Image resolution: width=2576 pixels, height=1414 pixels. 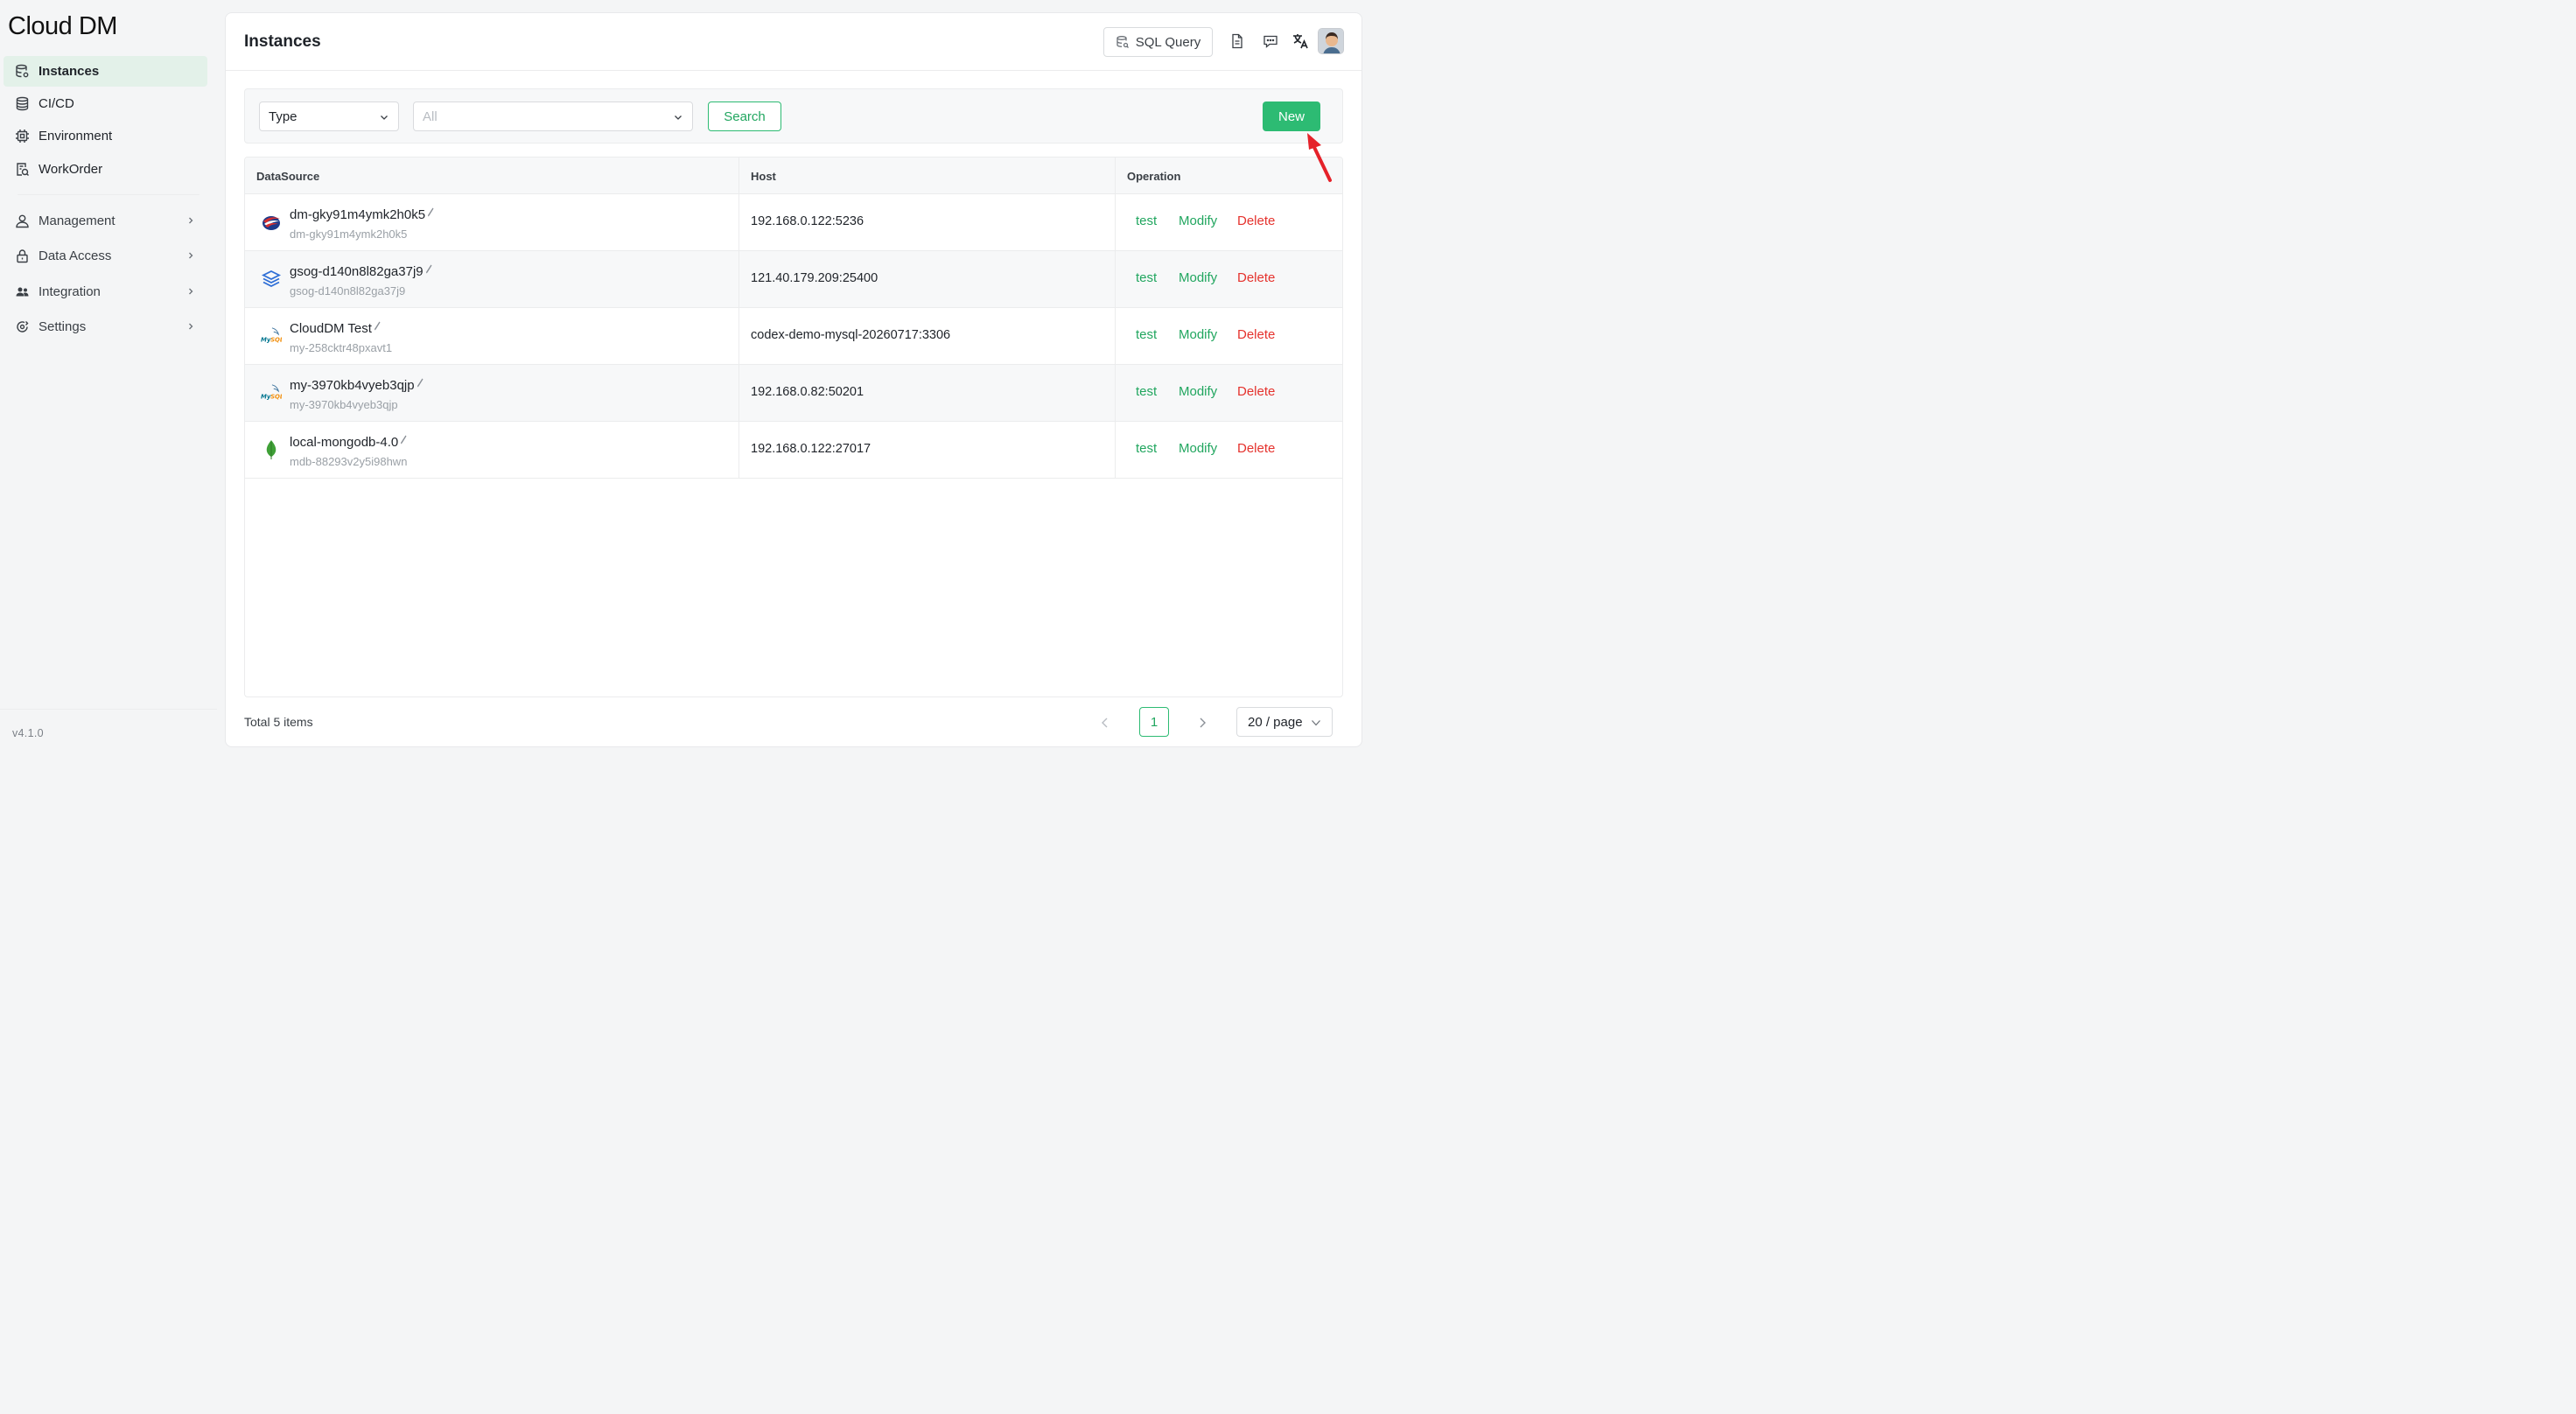 What do you see at coordinates (763, 176) in the screenshot?
I see `column-header-host: Host` at bounding box center [763, 176].